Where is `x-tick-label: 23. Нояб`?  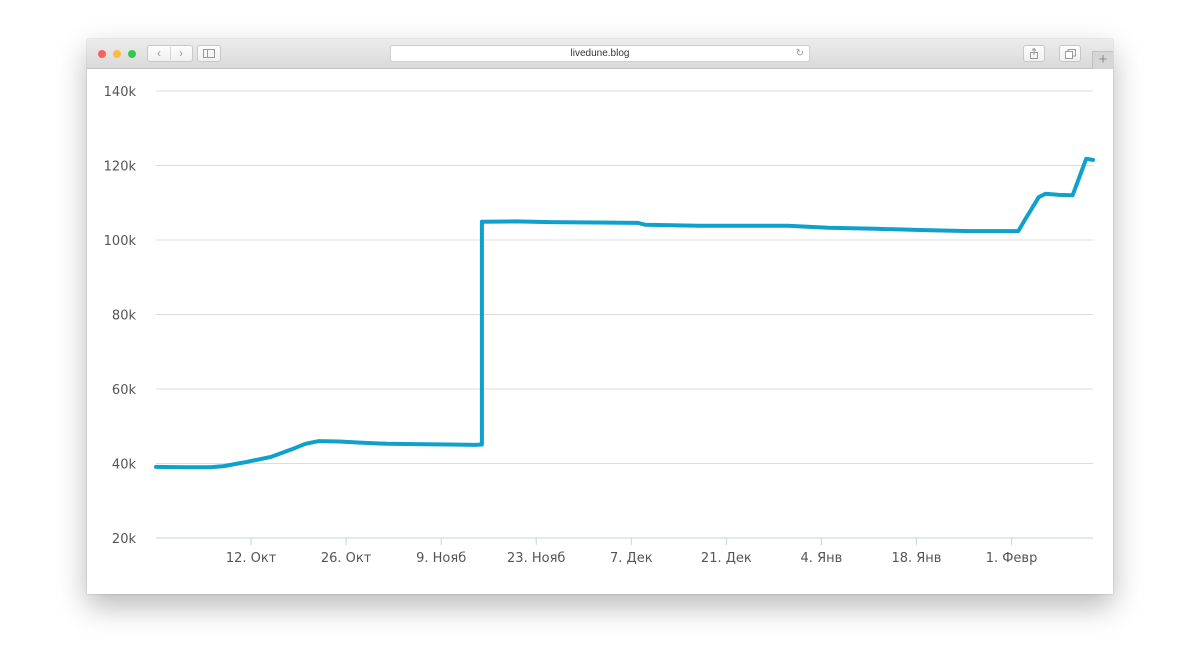 x-tick-label: 23. Нояб is located at coordinates (536, 558).